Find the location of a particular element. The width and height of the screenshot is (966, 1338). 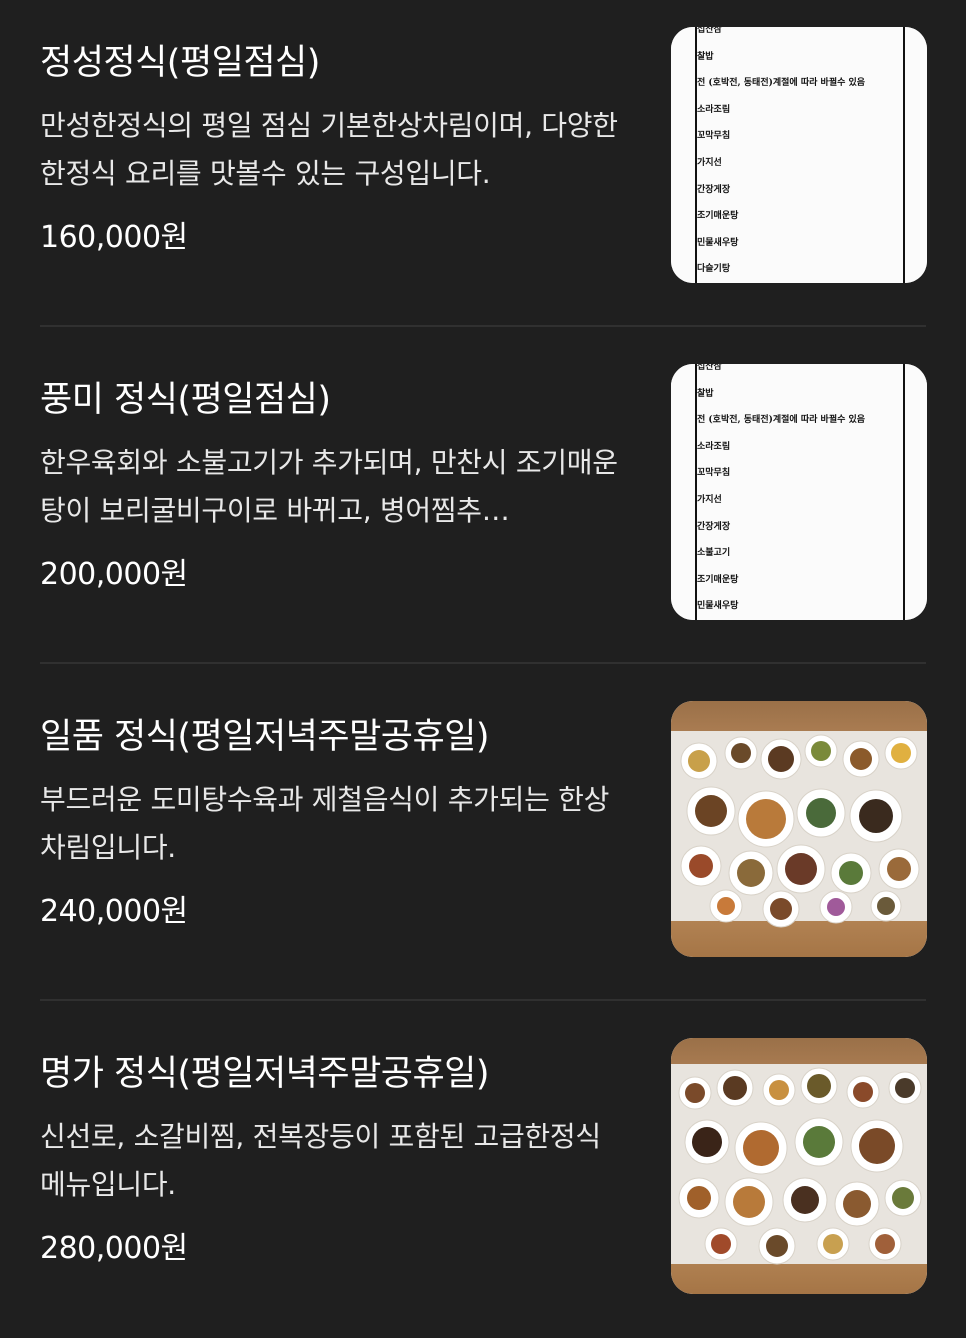

sheet-line: 소불고기 is located at coordinates (714, 553).